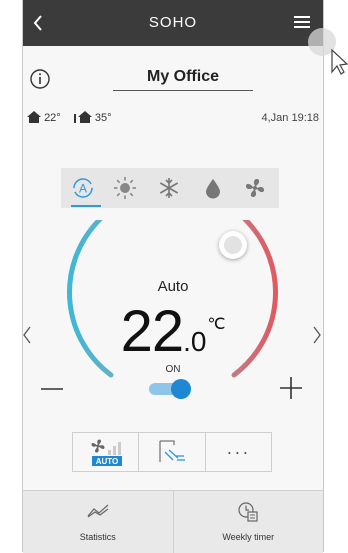 Image resolution: width=348 pixels, height=553 pixels. Describe the element at coordinates (291, 388) in the screenshot. I see `increase-temp-button` at that location.